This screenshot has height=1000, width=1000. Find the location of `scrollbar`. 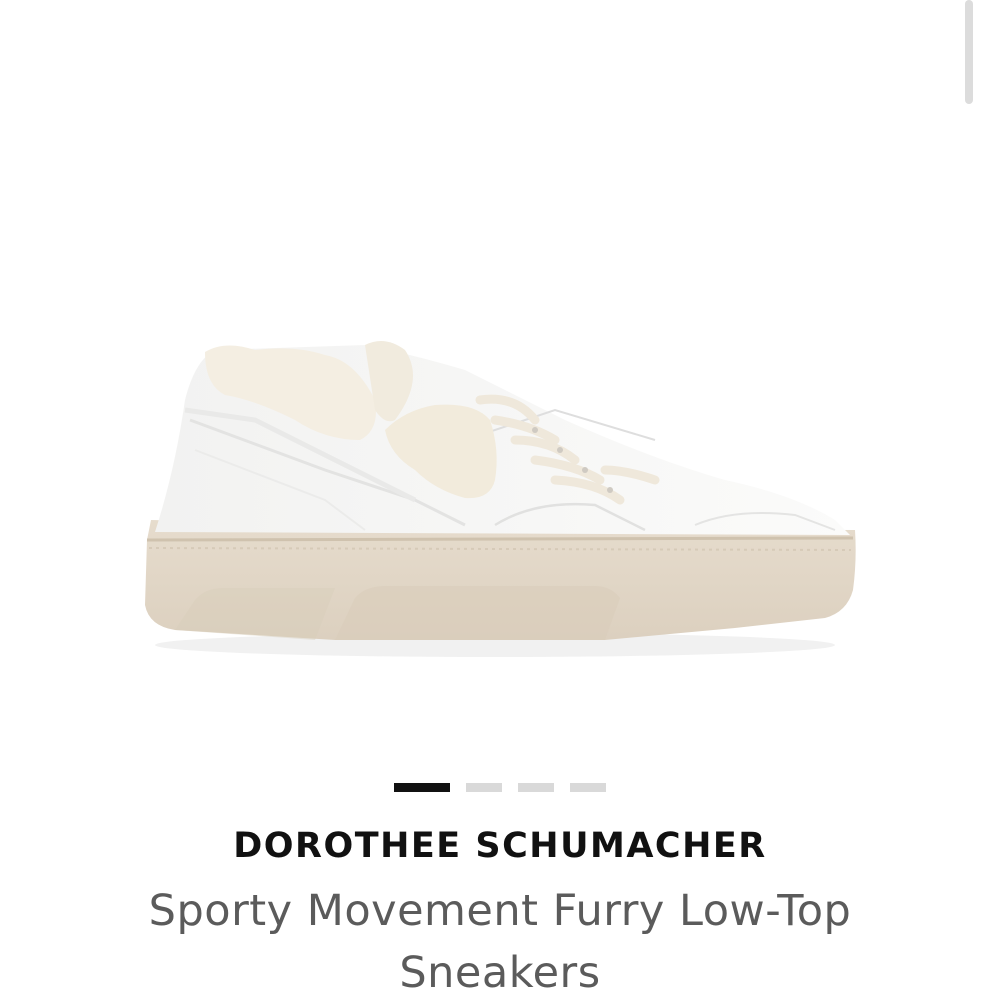

scrollbar is located at coordinates (969, 52).